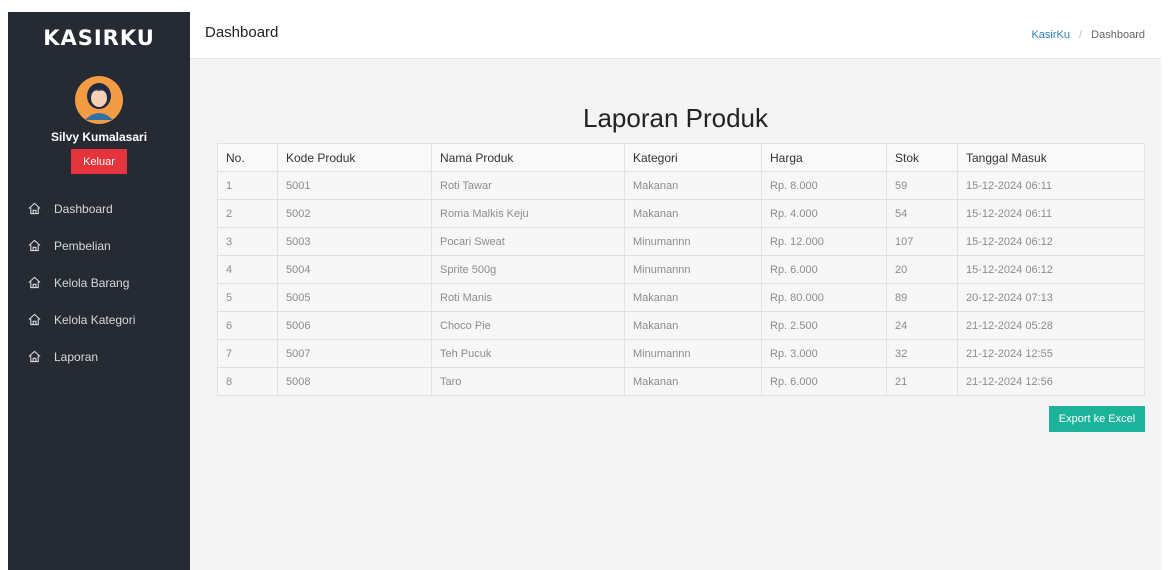 The height and width of the screenshot is (570, 1171). I want to click on column-header: Kategori, so click(693, 157).